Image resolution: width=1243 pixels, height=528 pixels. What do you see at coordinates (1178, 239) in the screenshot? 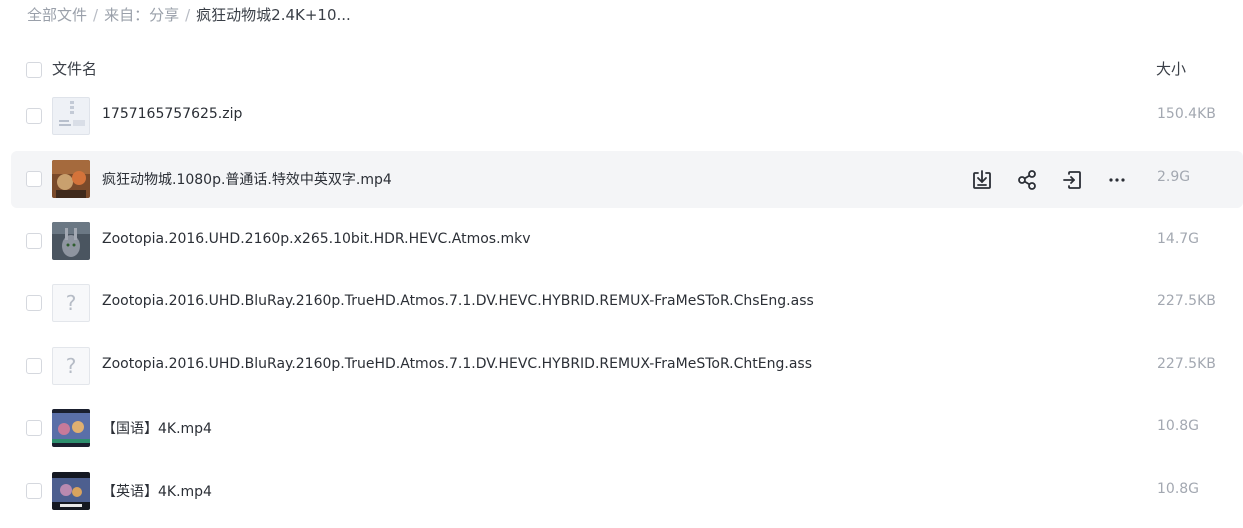
I see `file-size: 14.7G` at bounding box center [1178, 239].